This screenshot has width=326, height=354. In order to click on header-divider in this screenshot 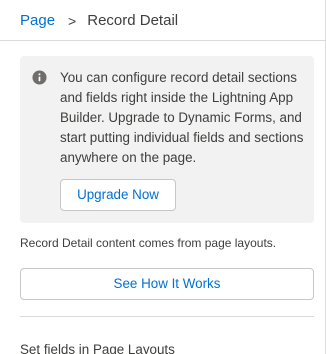, I will do `click(162, 40)`.